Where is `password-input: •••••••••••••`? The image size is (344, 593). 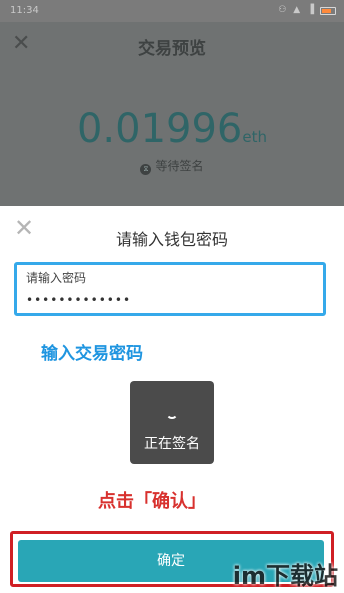 password-input: ••••••••••••• is located at coordinates (78, 300).